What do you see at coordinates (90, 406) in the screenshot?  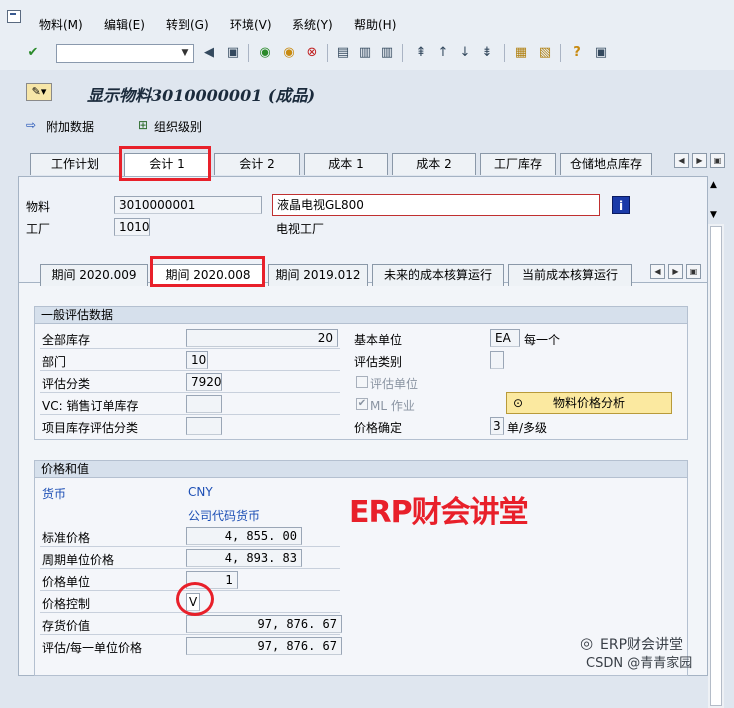 I see `sales-order-stock-label: VC: 销售订单库存` at bounding box center [90, 406].